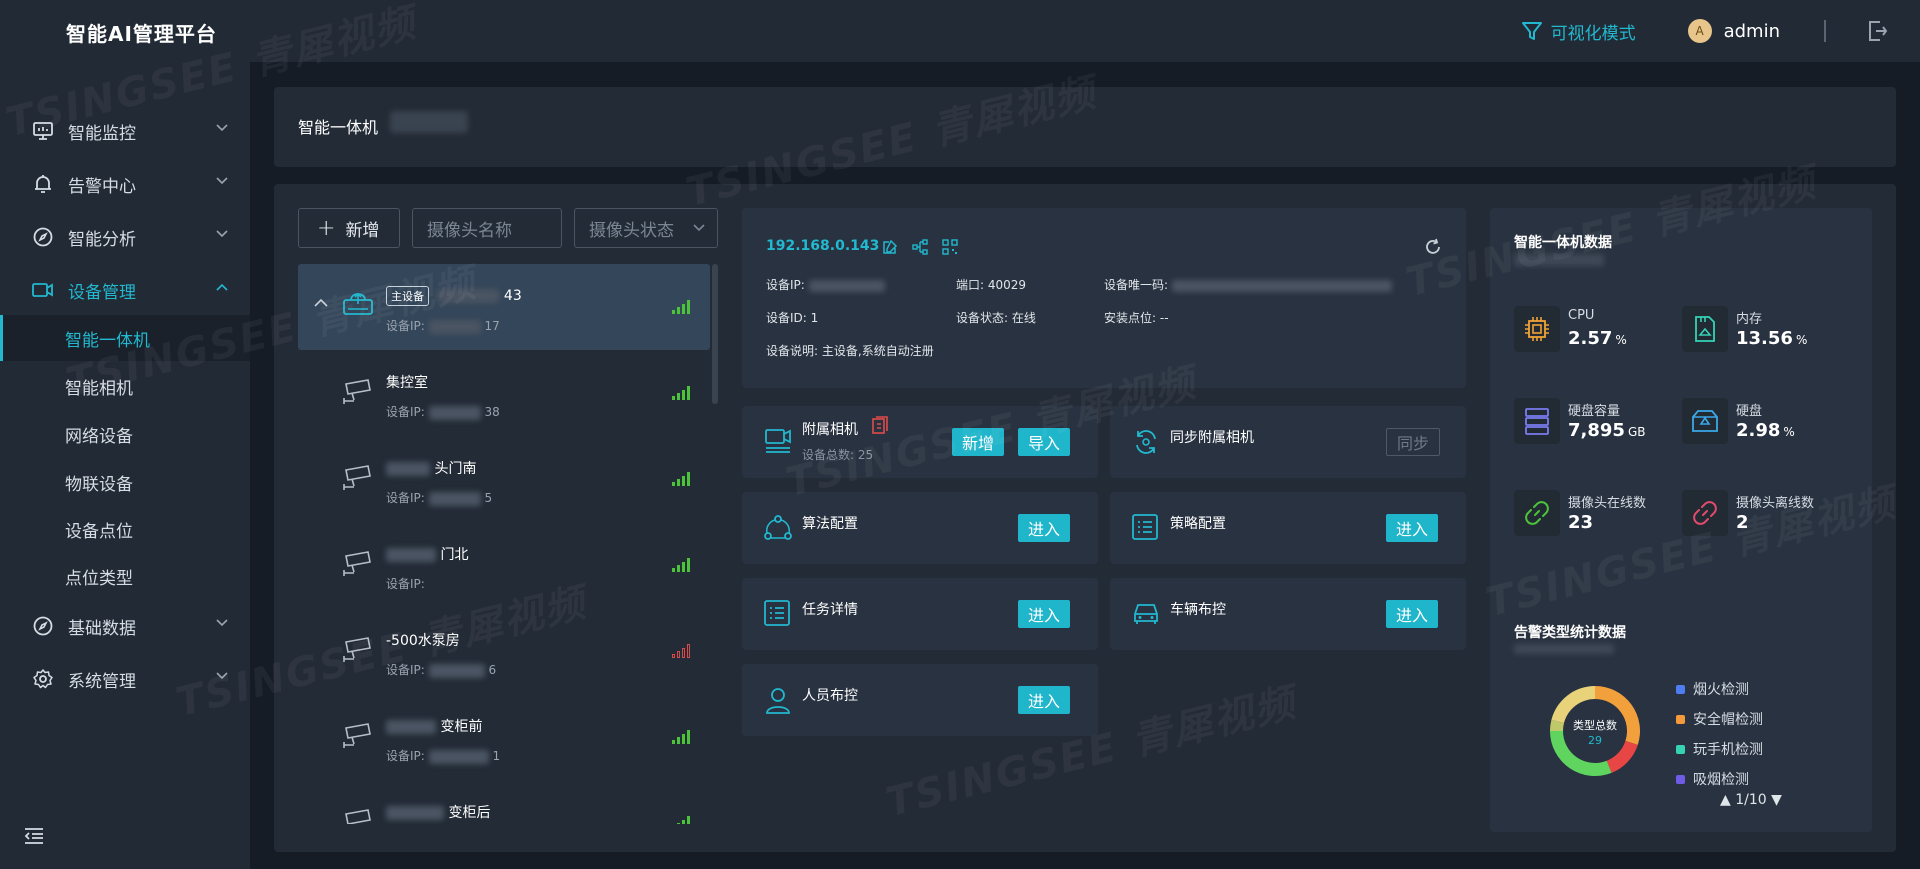 This screenshot has width=1920, height=869. Describe the element at coordinates (1719, 749) in the screenshot. I see `legend-item: 玩手机检测` at that location.